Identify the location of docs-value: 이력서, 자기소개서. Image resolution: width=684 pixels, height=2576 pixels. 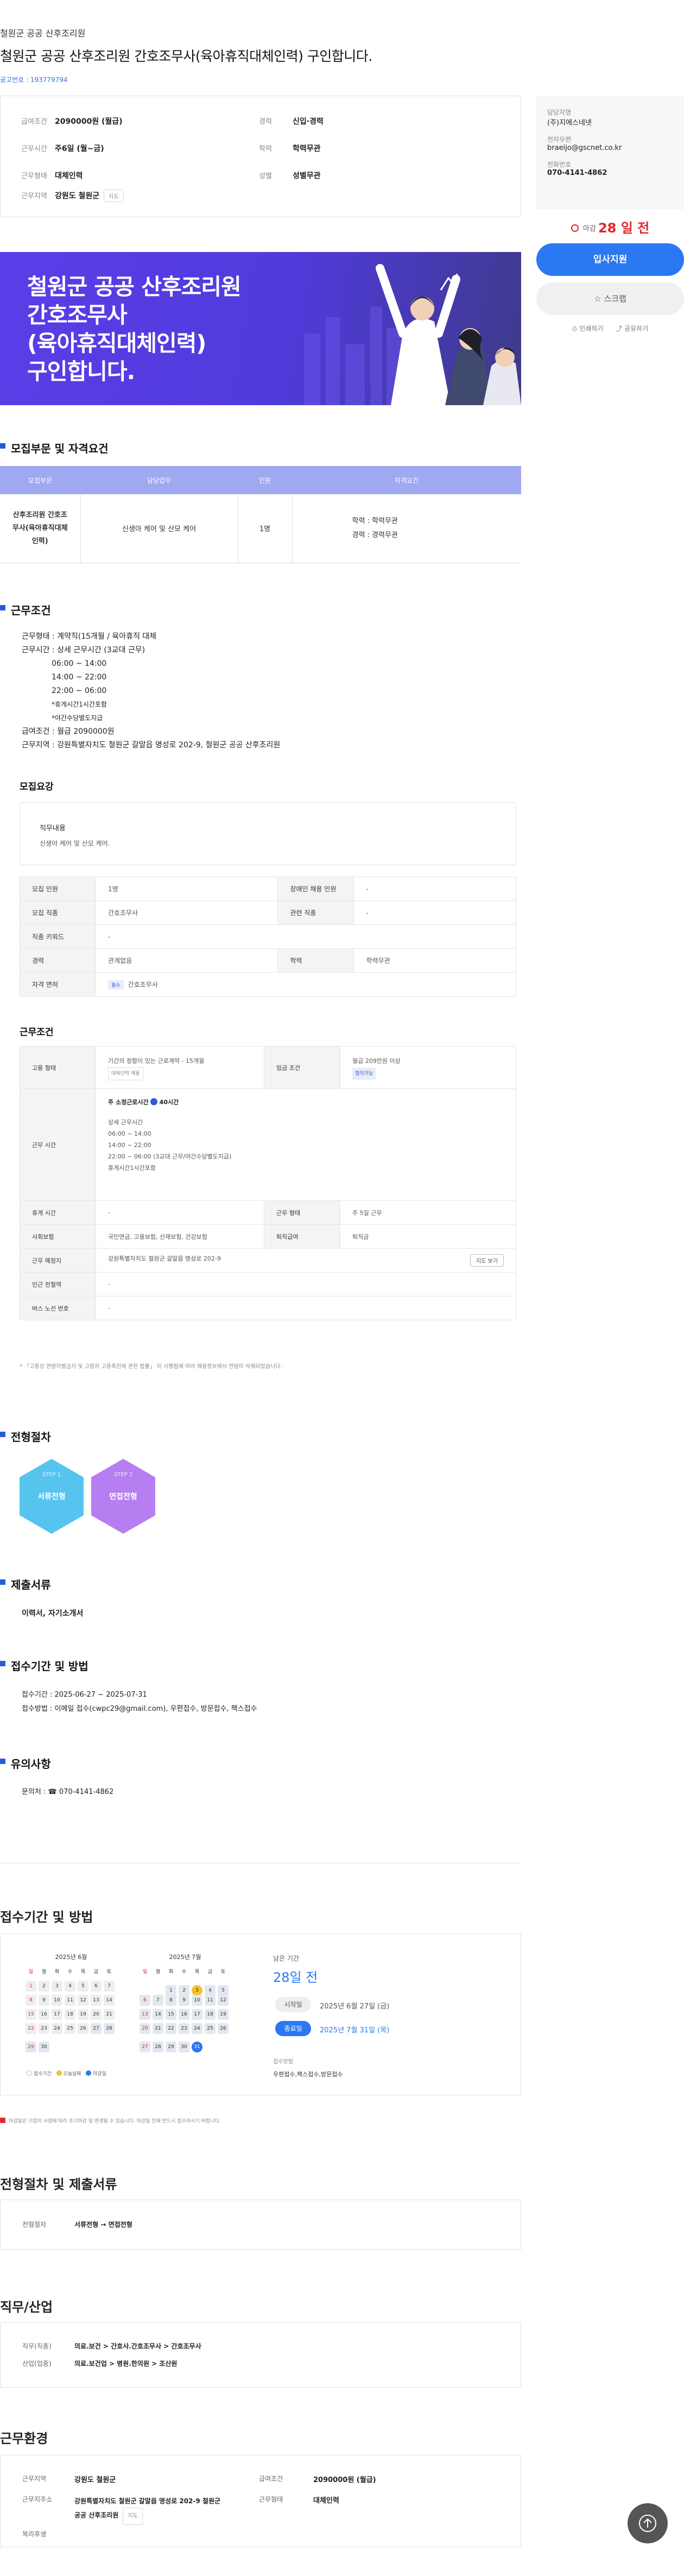
(53, 1614).